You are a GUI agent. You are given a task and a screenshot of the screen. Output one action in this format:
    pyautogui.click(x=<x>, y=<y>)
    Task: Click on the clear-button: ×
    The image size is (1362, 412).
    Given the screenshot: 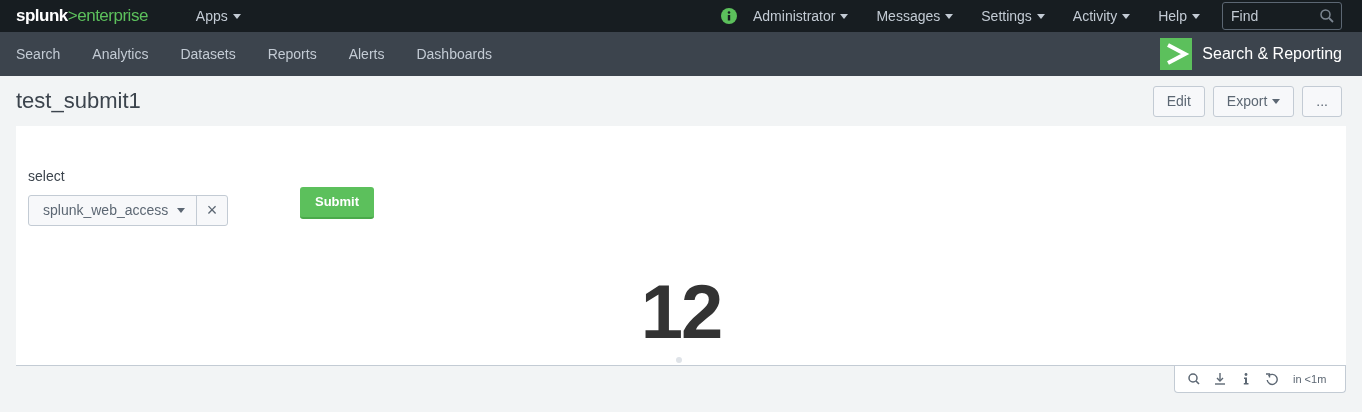 What is the action you would take?
    pyautogui.click(x=211, y=210)
    